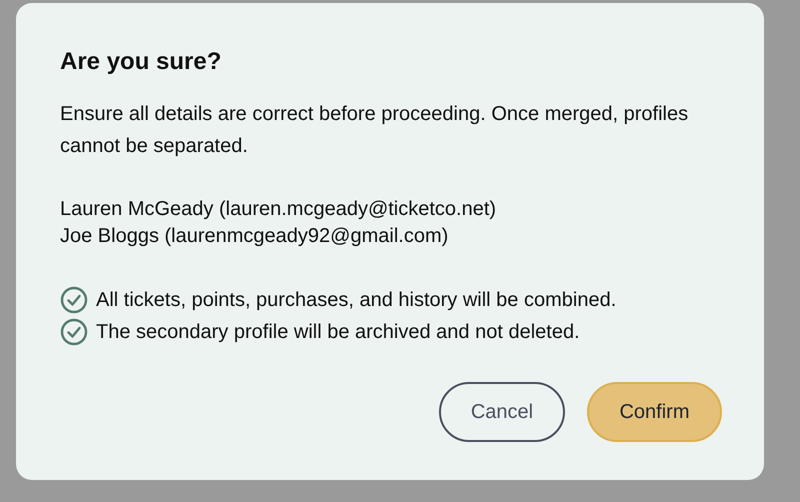 The width and height of the screenshot is (800, 502). Describe the element at coordinates (141, 62) in the screenshot. I see `dialog-title: Are you sure?` at that location.